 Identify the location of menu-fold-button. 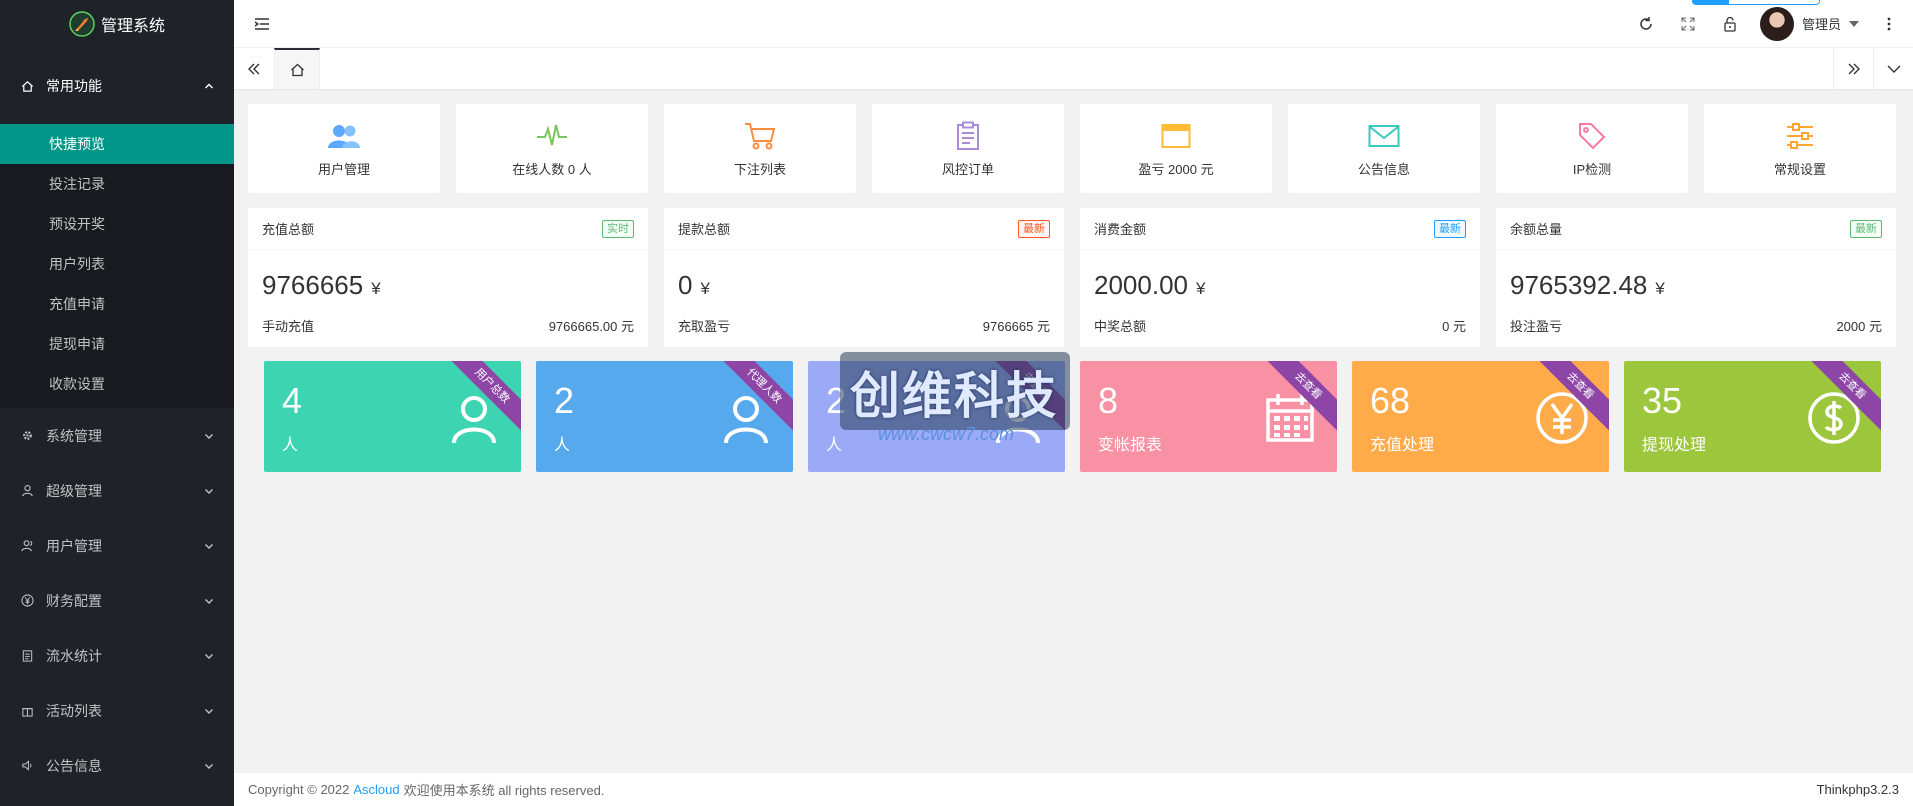
(262, 24).